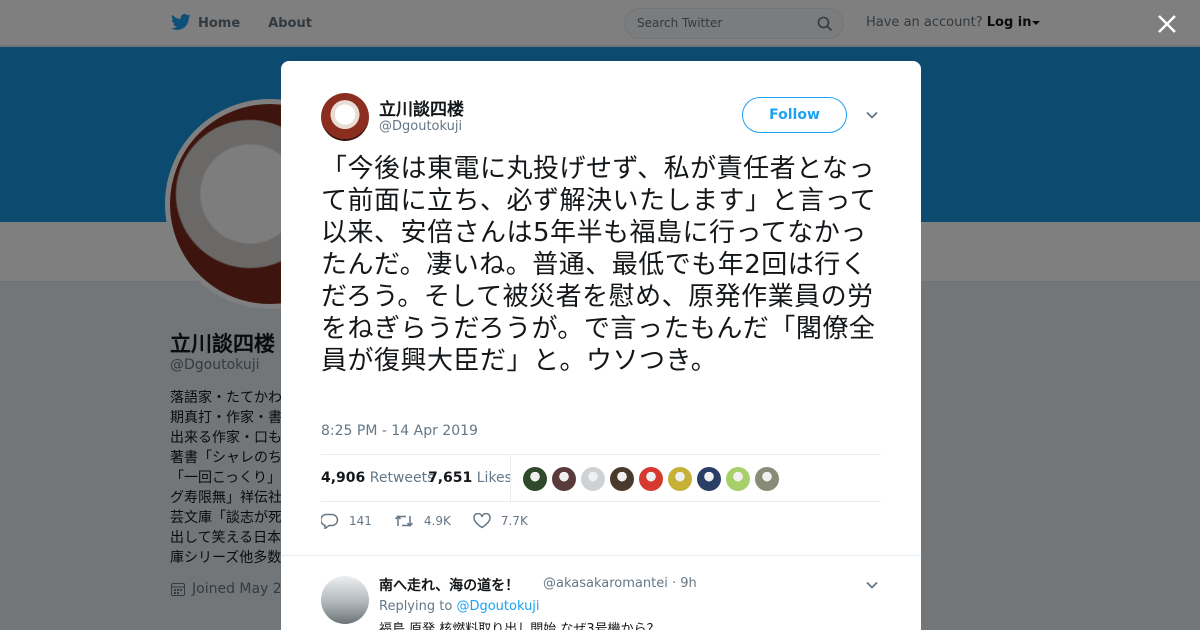 Image resolution: width=1200 pixels, height=630 pixels. I want to click on follow-button: Follow, so click(794, 115).